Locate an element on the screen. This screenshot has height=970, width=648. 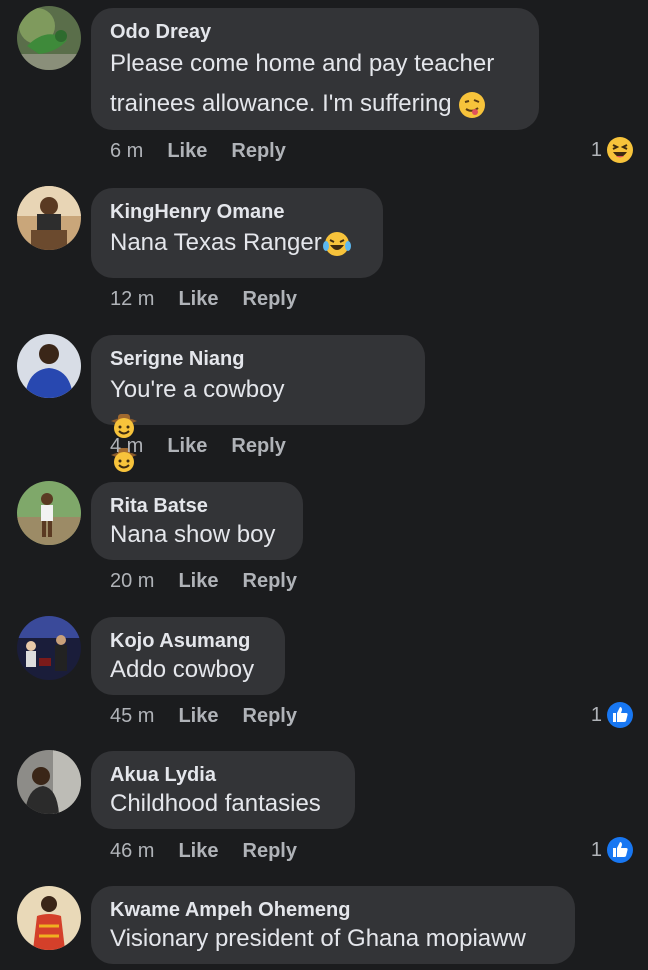
comment-text: Nana Texas Ranger is located at coordinates (237, 243).